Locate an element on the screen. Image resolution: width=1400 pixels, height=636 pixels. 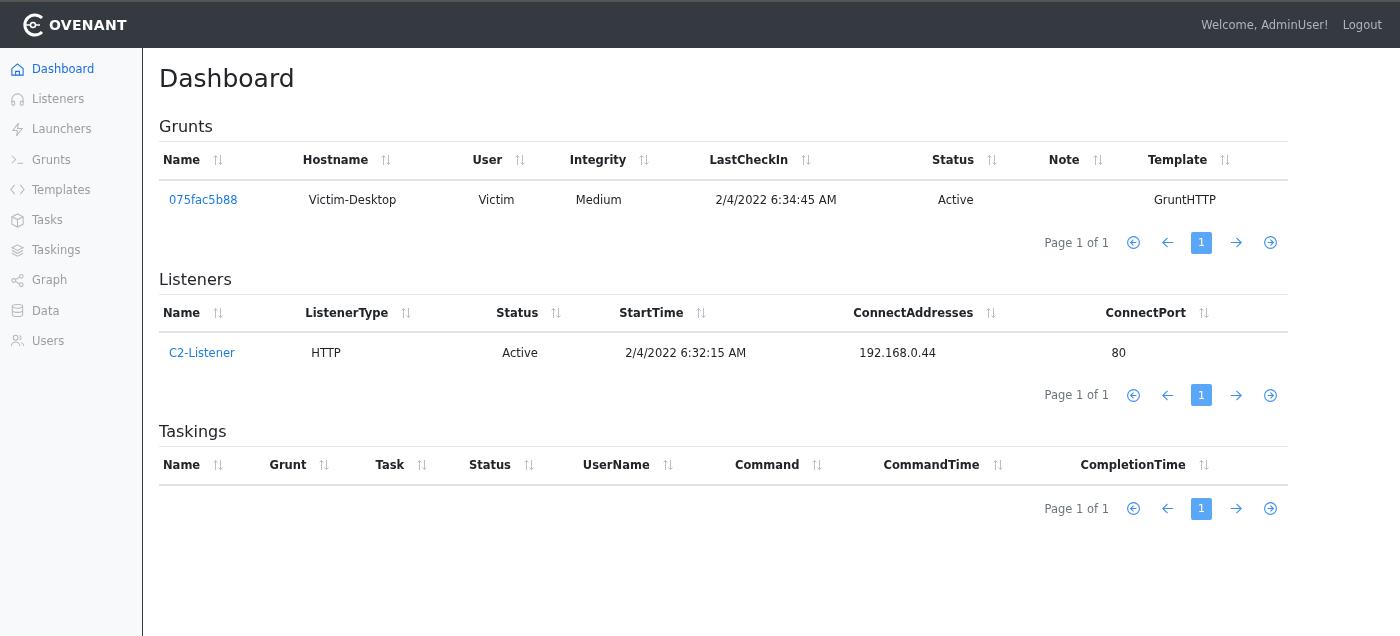
table-cell: Victim is located at coordinates (496, 200).